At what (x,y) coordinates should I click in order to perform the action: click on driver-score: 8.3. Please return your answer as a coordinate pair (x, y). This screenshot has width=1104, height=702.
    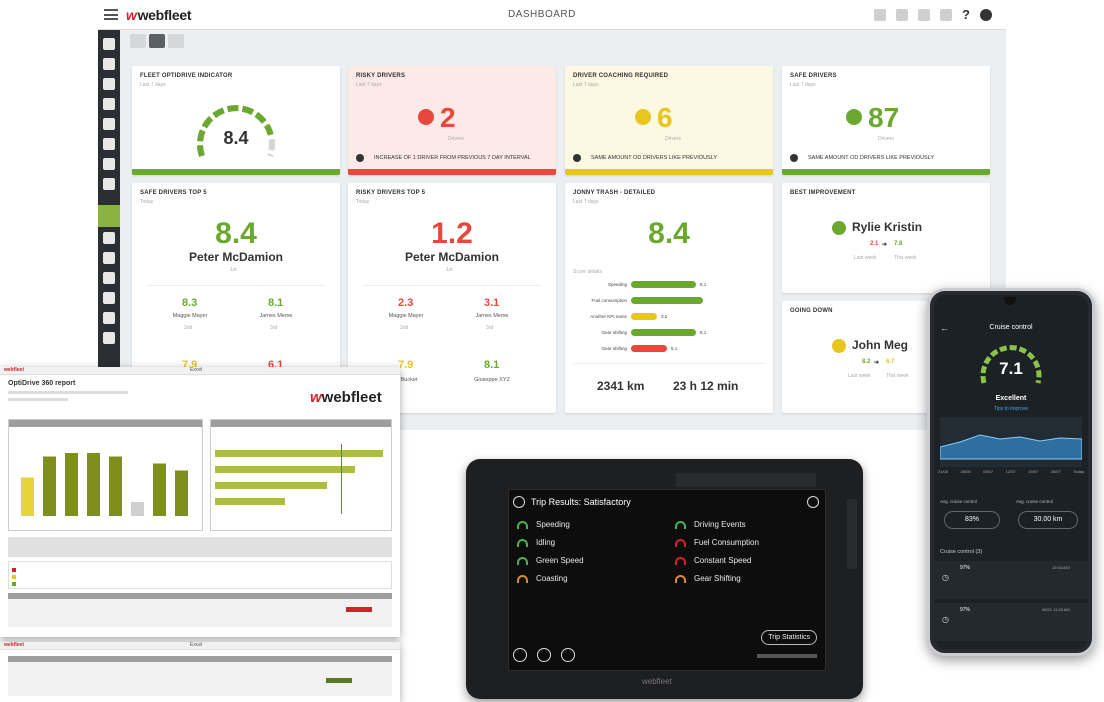
    Looking at the image, I should click on (190, 303).